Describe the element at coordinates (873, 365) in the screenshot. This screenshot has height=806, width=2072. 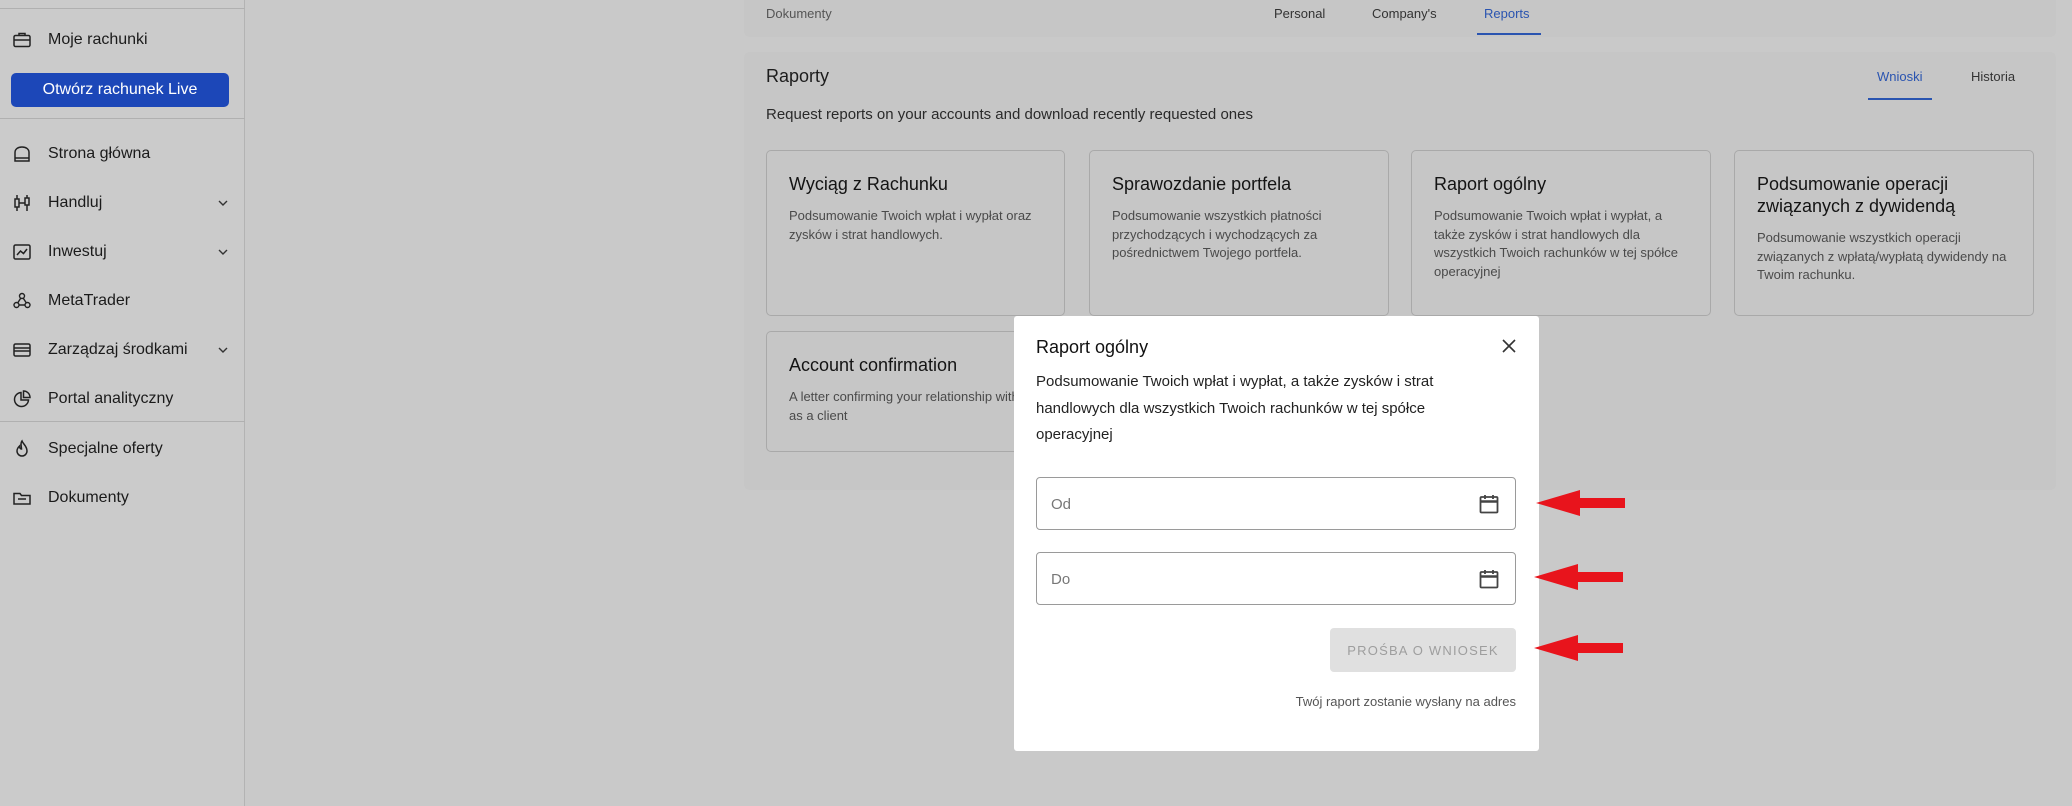
I see `card-title: Account confirmation` at that location.